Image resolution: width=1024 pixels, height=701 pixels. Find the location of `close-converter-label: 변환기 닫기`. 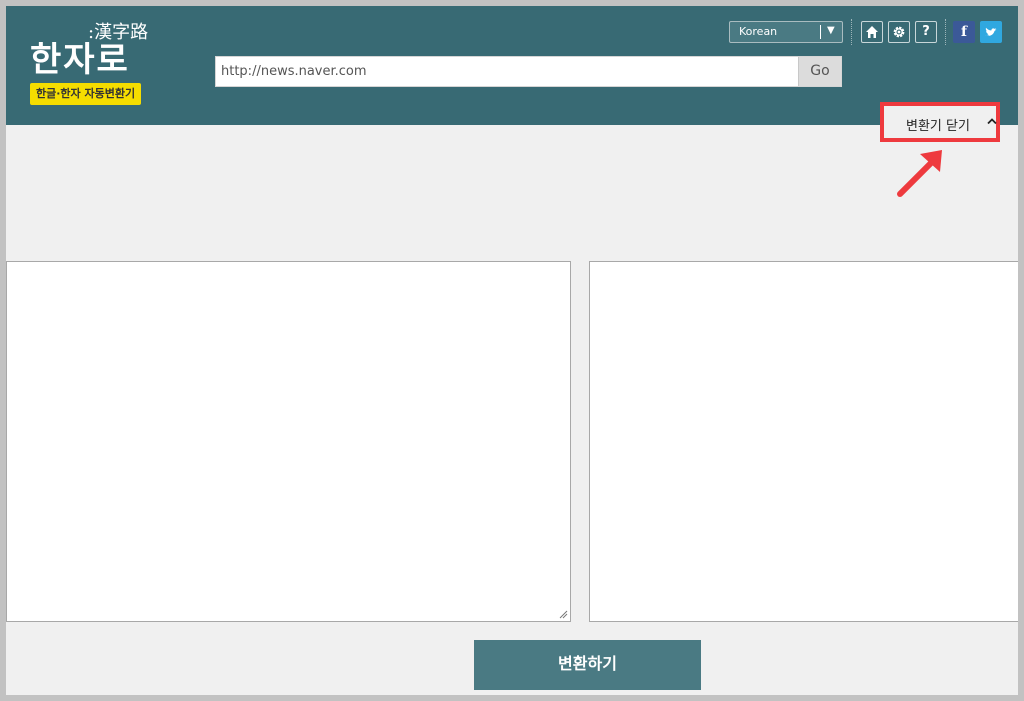

close-converter-label: 변환기 닫기 is located at coordinates (938, 126).